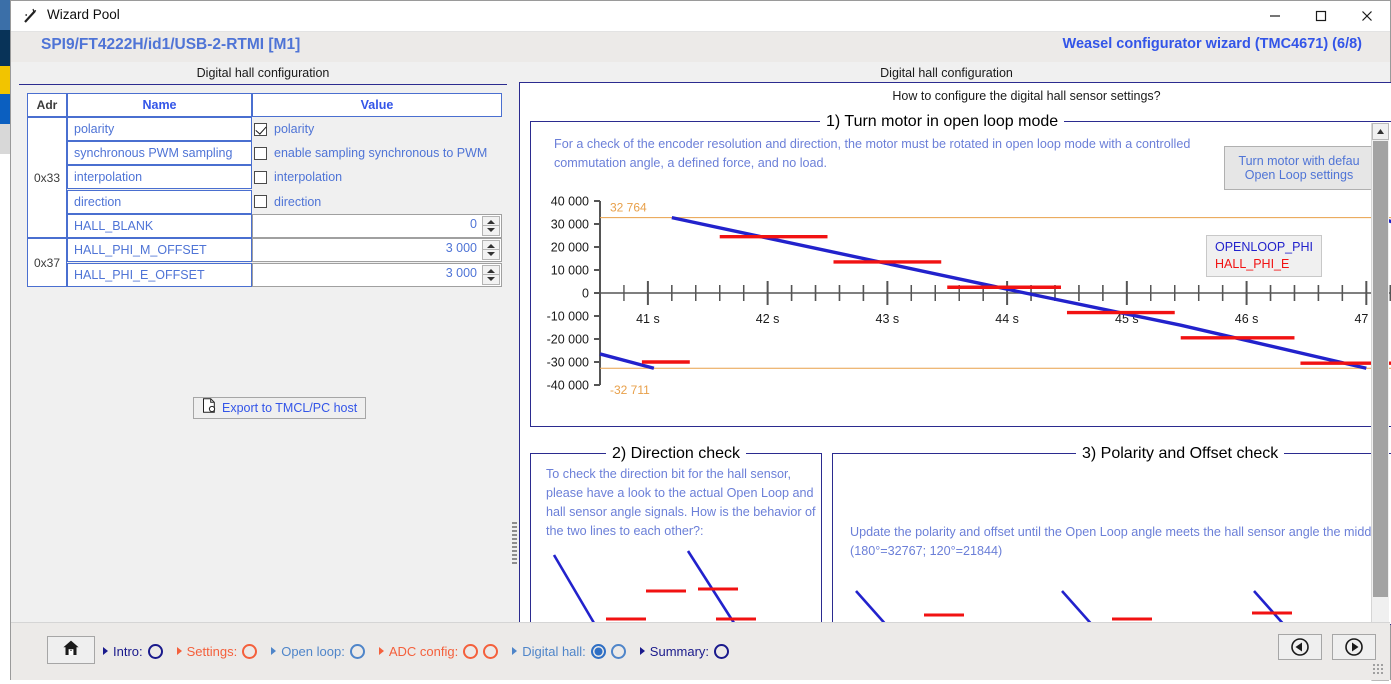  I want to click on checkbox-interpolation, so click(260, 177).